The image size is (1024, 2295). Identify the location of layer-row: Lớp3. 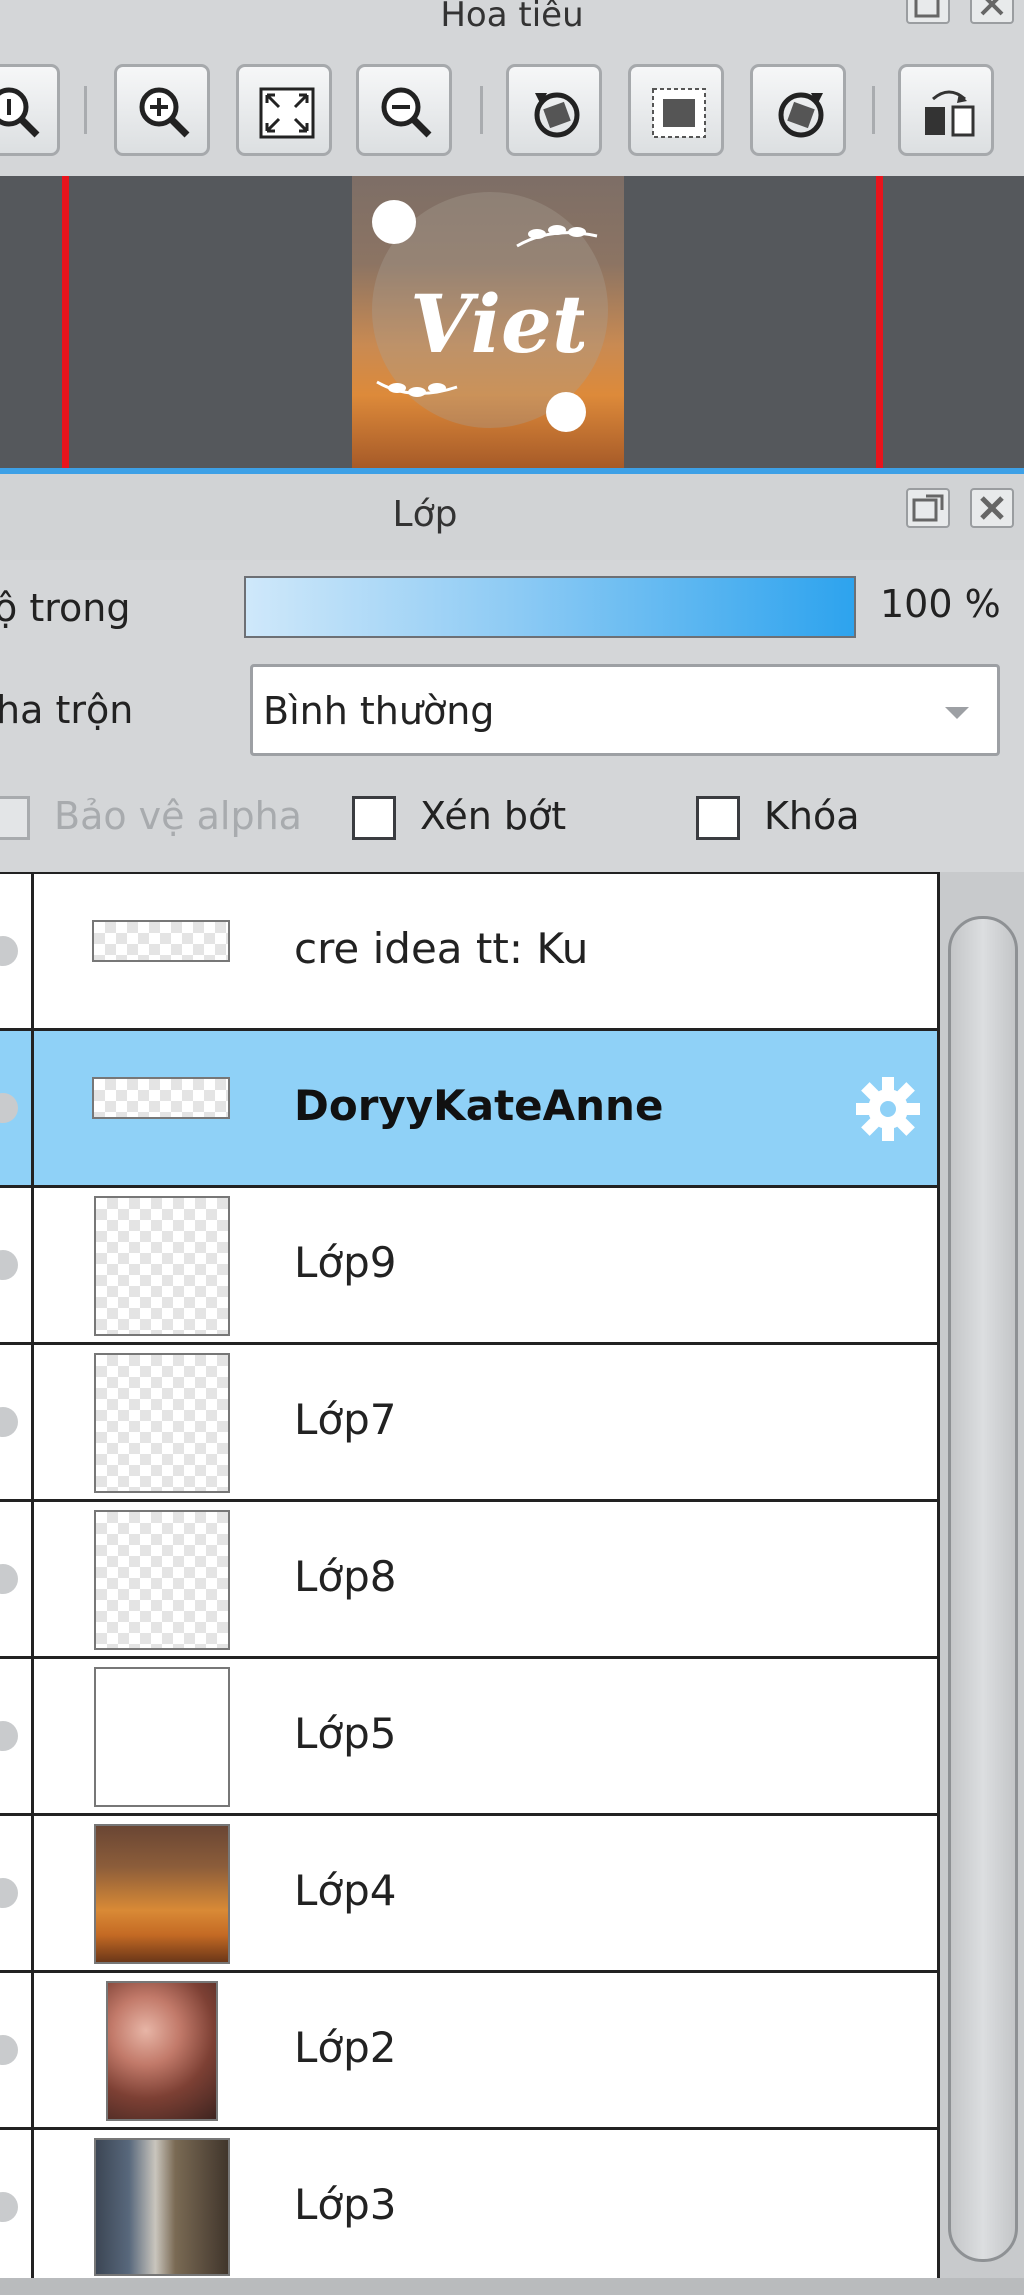
(468, 2205).